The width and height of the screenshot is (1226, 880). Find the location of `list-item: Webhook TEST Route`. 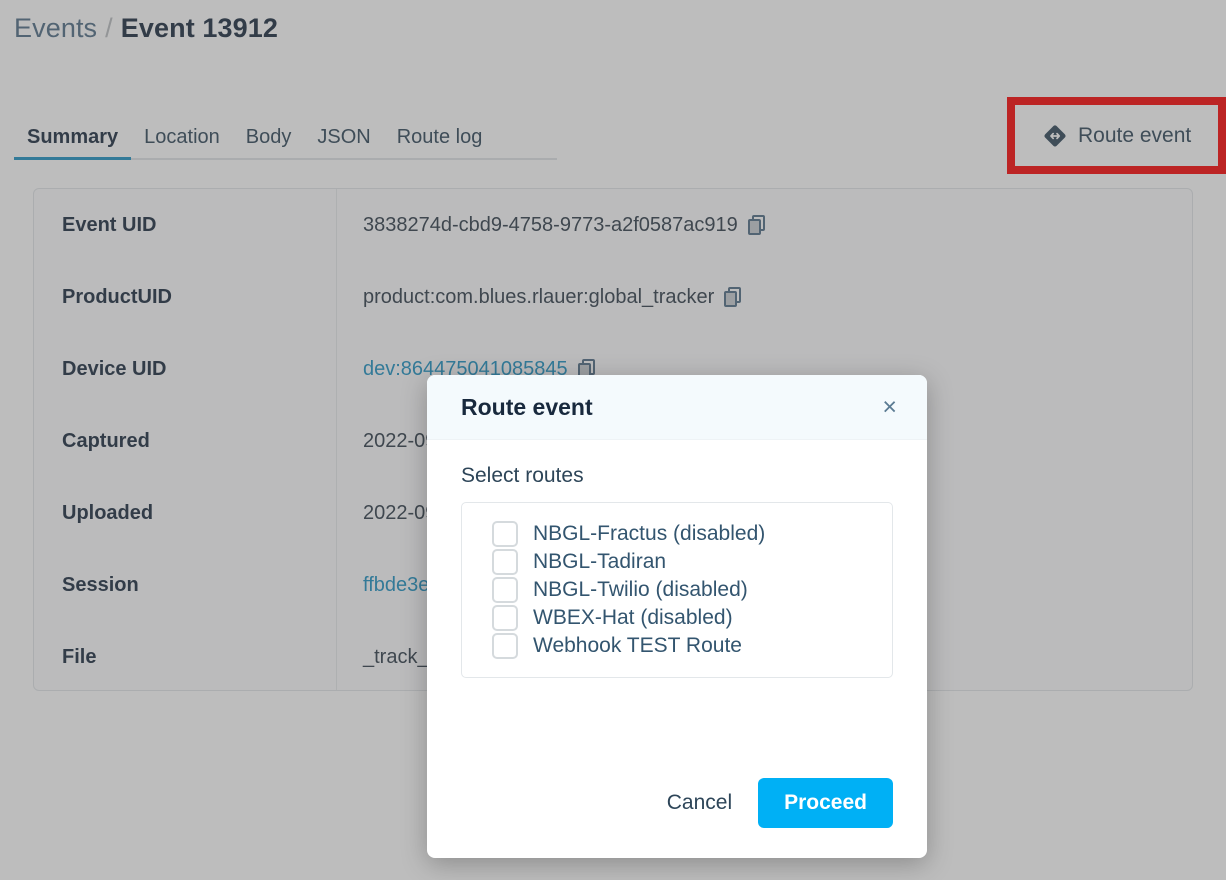

list-item: Webhook TEST Route is located at coordinates (677, 646).